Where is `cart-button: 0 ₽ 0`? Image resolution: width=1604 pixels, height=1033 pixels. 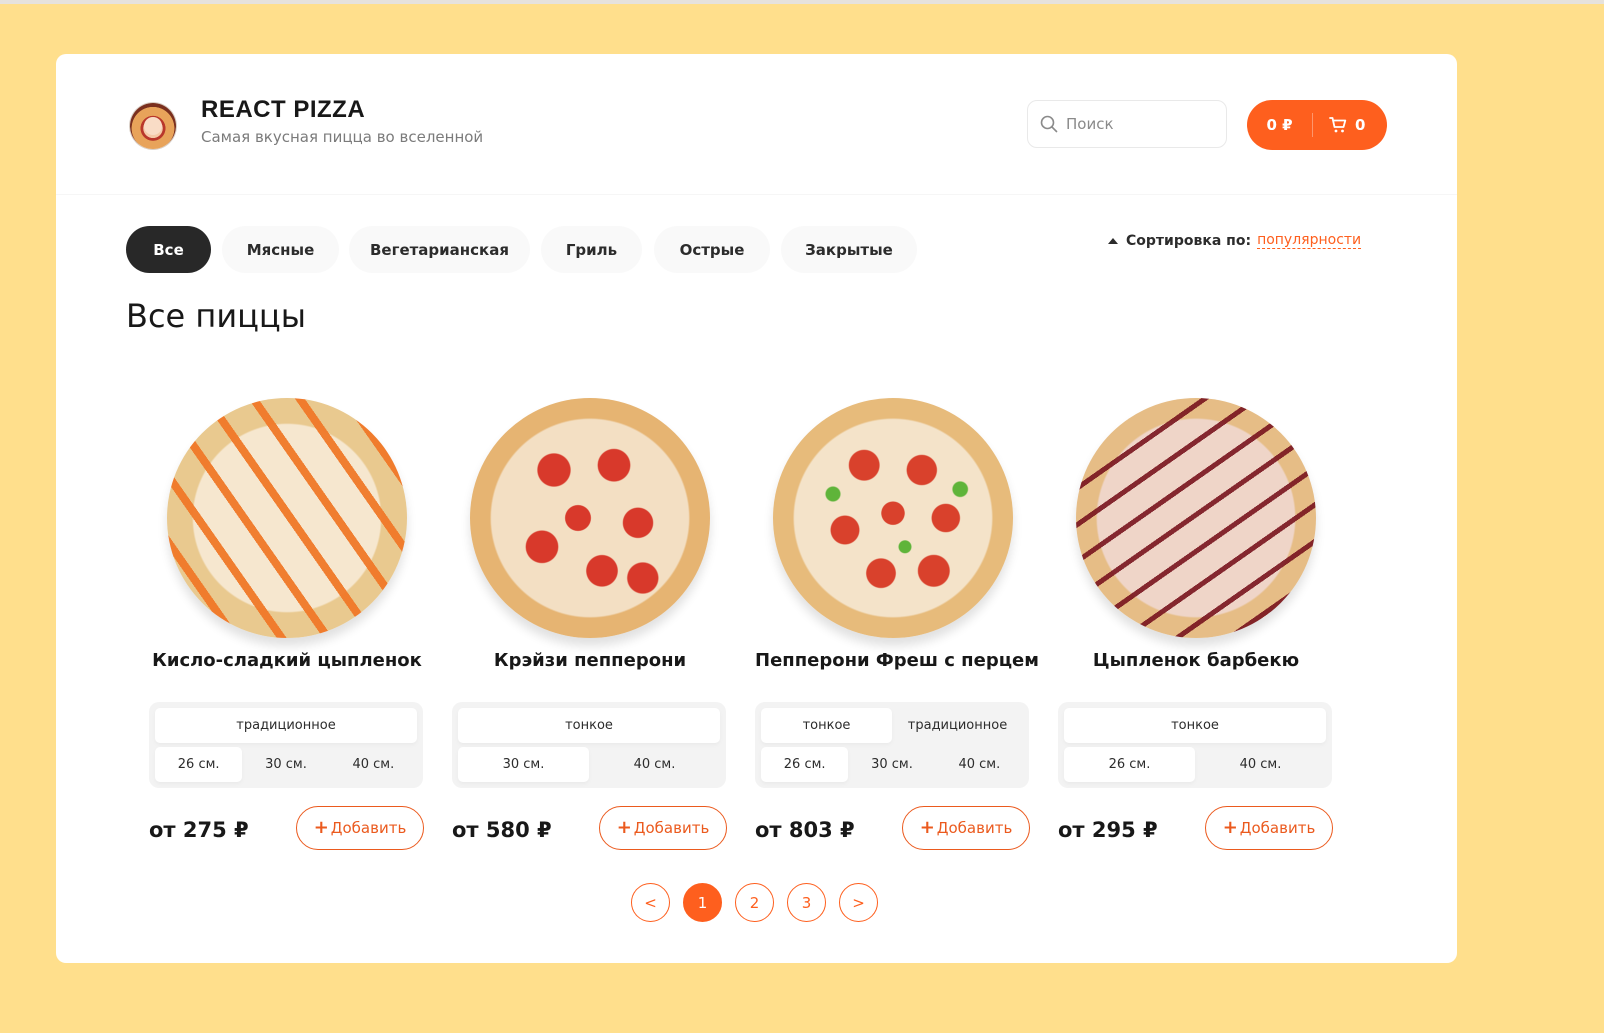 cart-button: 0 ₽ 0 is located at coordinates (1317, 125).